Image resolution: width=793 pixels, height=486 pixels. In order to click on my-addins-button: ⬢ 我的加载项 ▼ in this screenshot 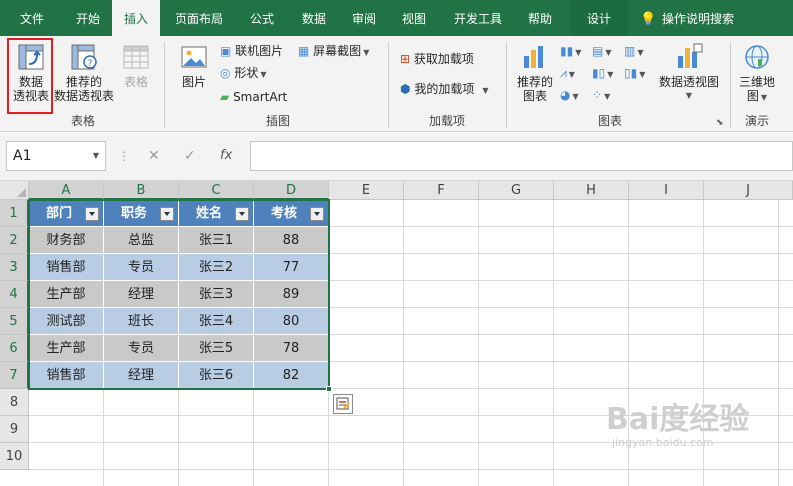, I will do `click(444, 89)`.